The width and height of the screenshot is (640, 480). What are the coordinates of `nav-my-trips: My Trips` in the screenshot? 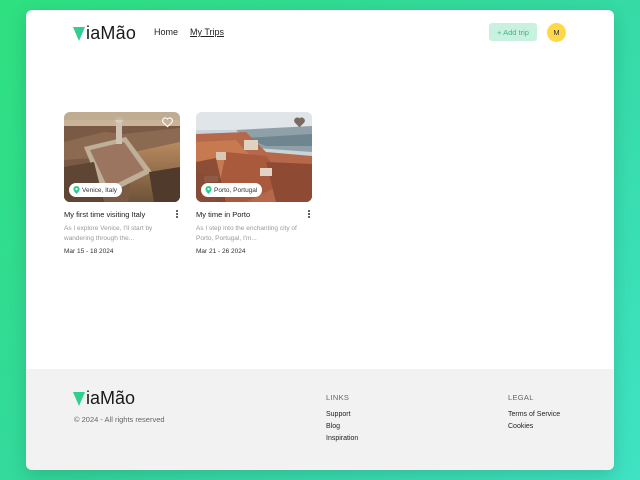 It's located at (207, 32).